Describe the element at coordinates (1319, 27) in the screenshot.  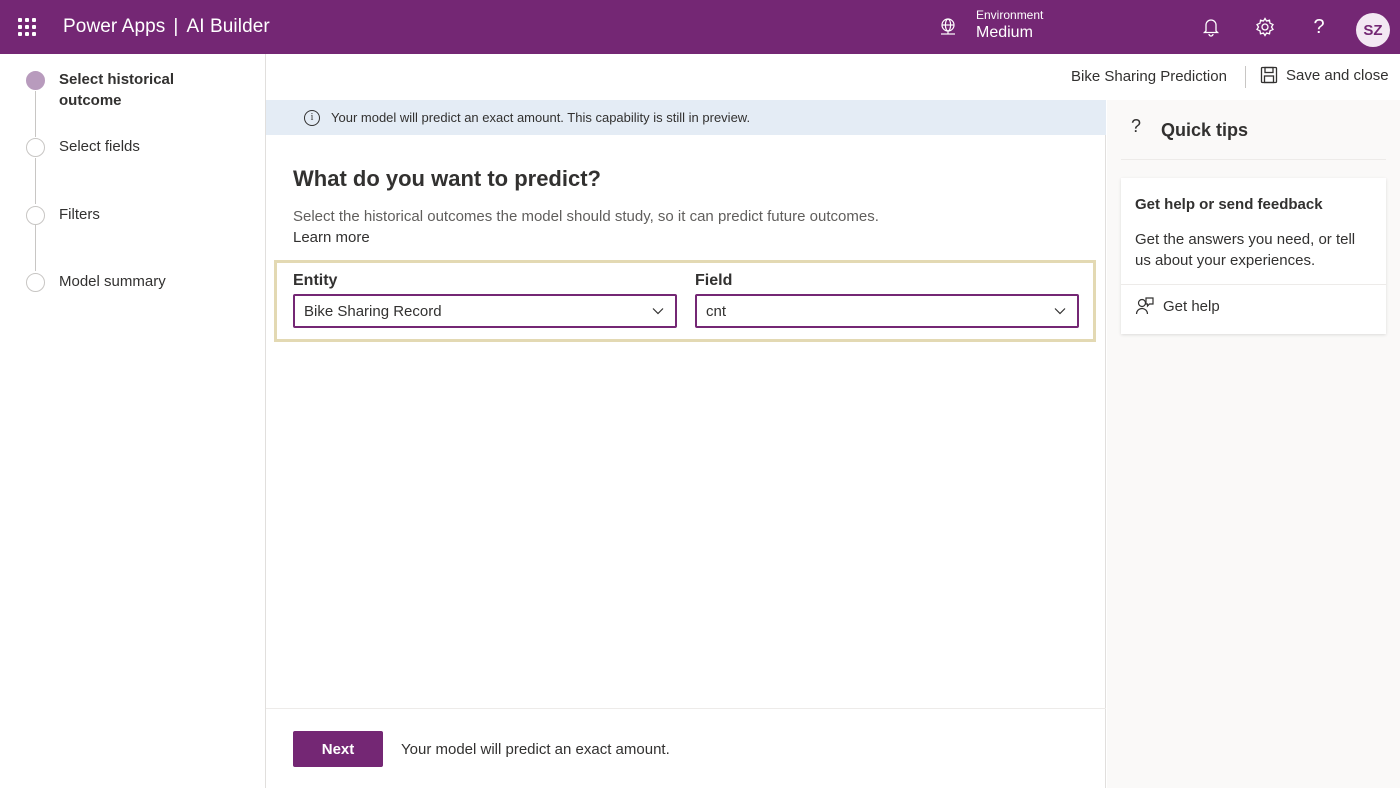
I see `help-icon: ?` at that location.